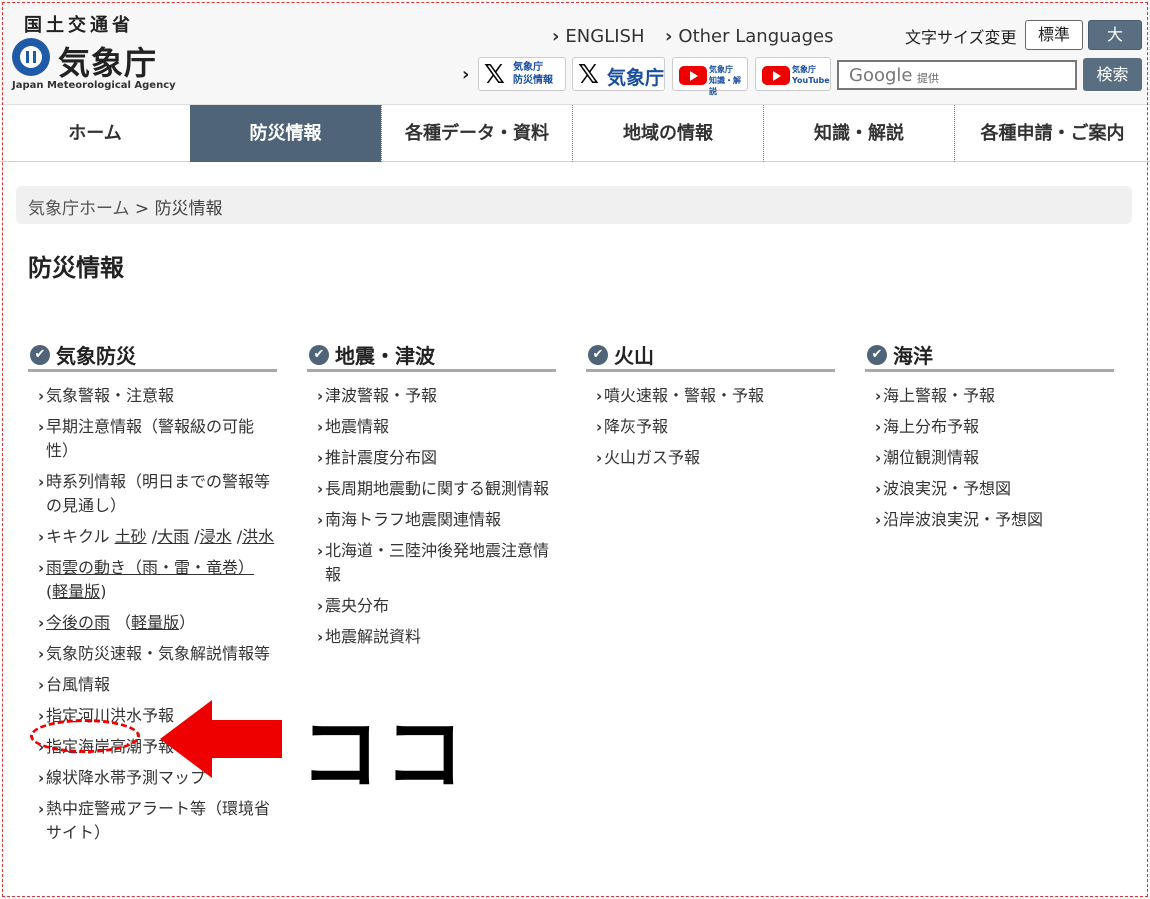 This screenshot has width=1150, height=899. What do you see at coordinates (152, 356) in the screenshot?
I see `section-heading: ✔ 気象防災` at bounding box center [152, 356].